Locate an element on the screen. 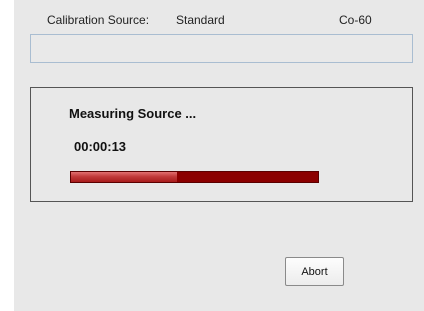 This screenshot has height=311, width=424. status-display-field is located at coordinates (221, 48).